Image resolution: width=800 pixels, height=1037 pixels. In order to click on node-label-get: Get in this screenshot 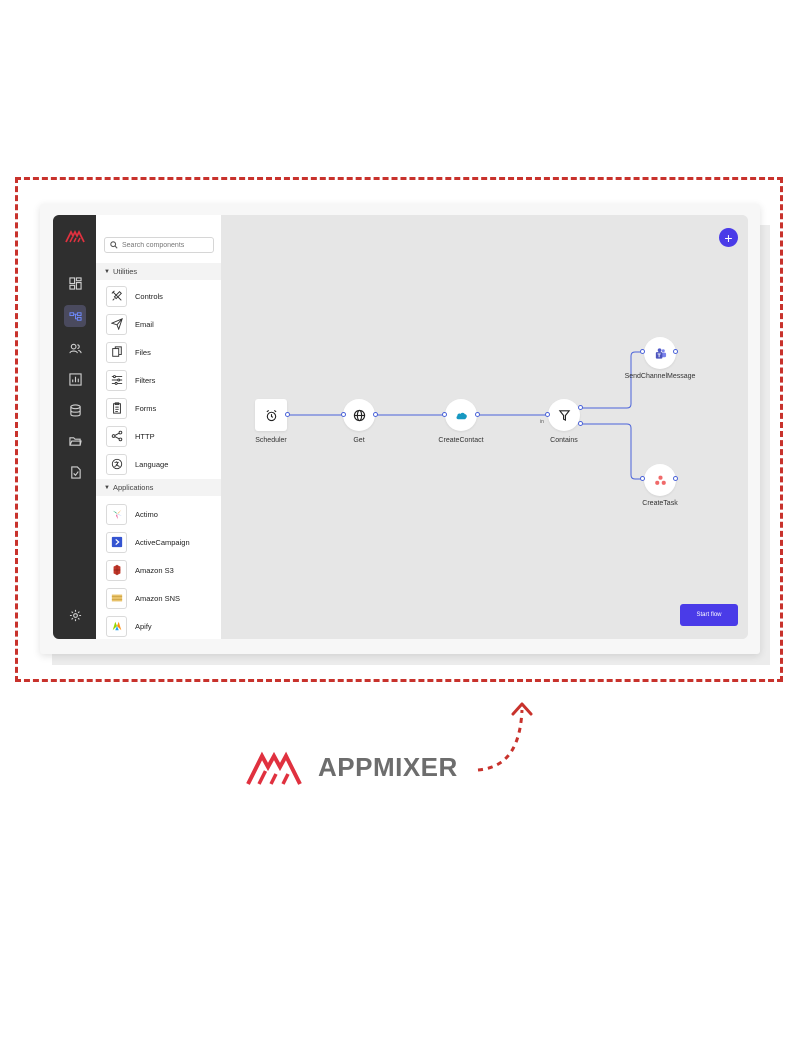, I will do `click(359, 440)`.